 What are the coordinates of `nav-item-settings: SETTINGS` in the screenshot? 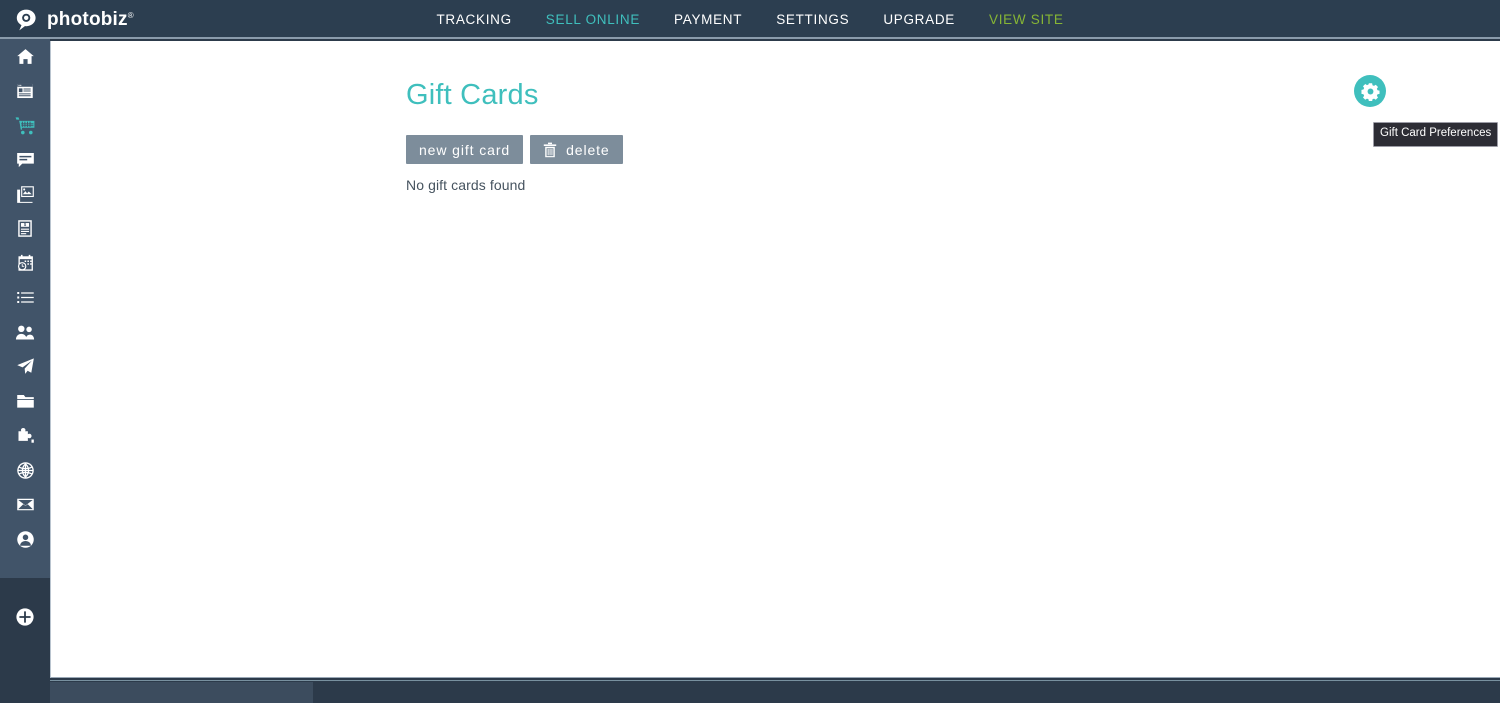 It's located at (812, 19).